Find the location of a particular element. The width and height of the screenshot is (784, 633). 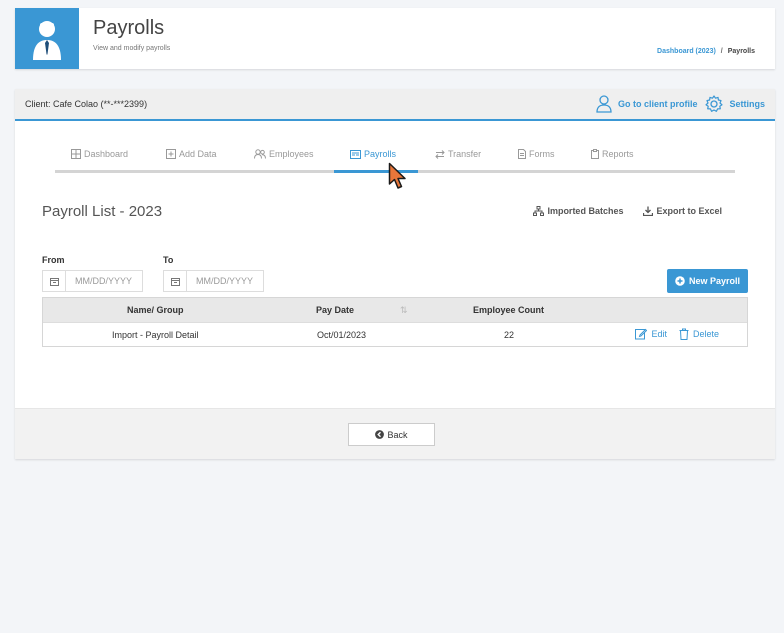

grid-icon is located at coordinates (76, 154).